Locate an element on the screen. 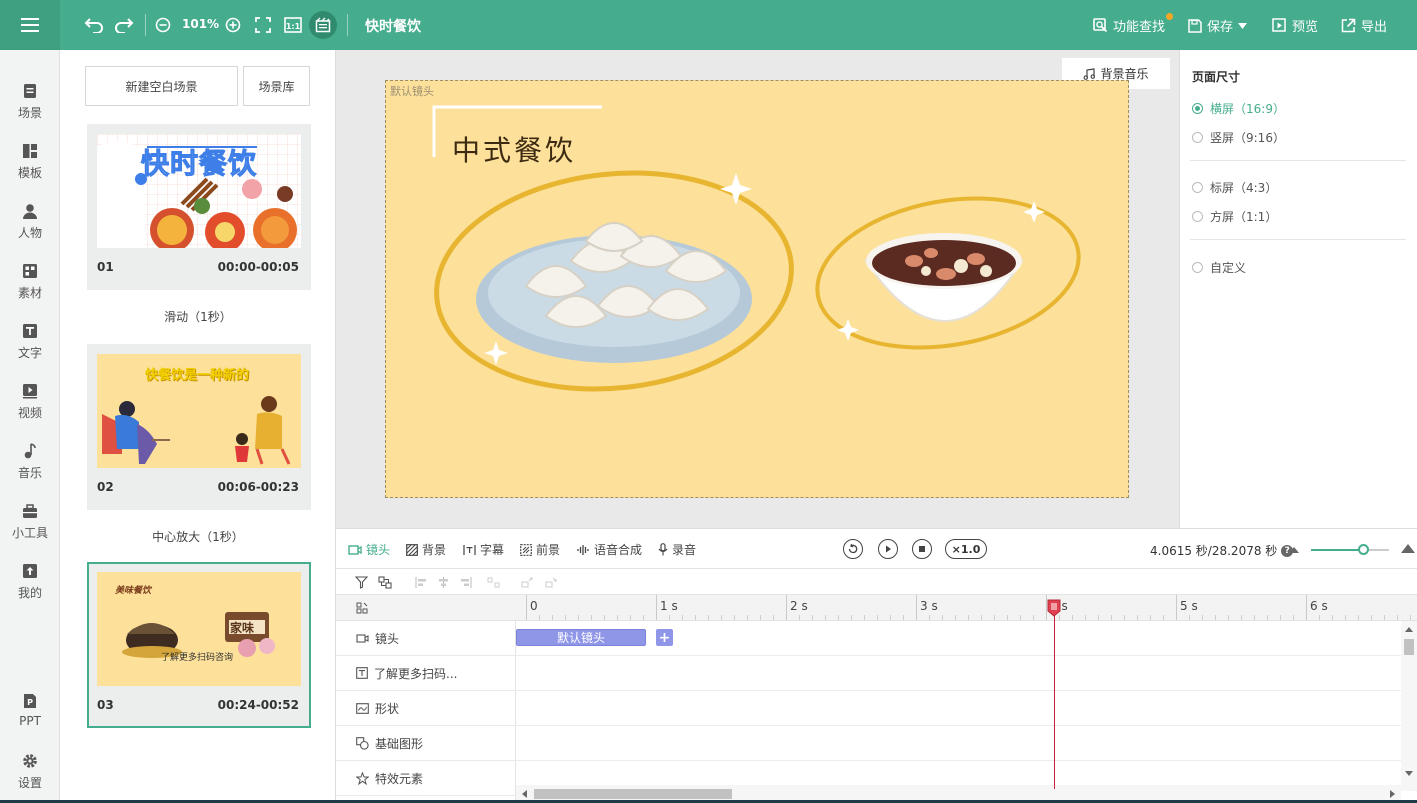 This screenshot has height=803, width=1417. actual-size-button: 1:1 is located at coordinates (293, 25).